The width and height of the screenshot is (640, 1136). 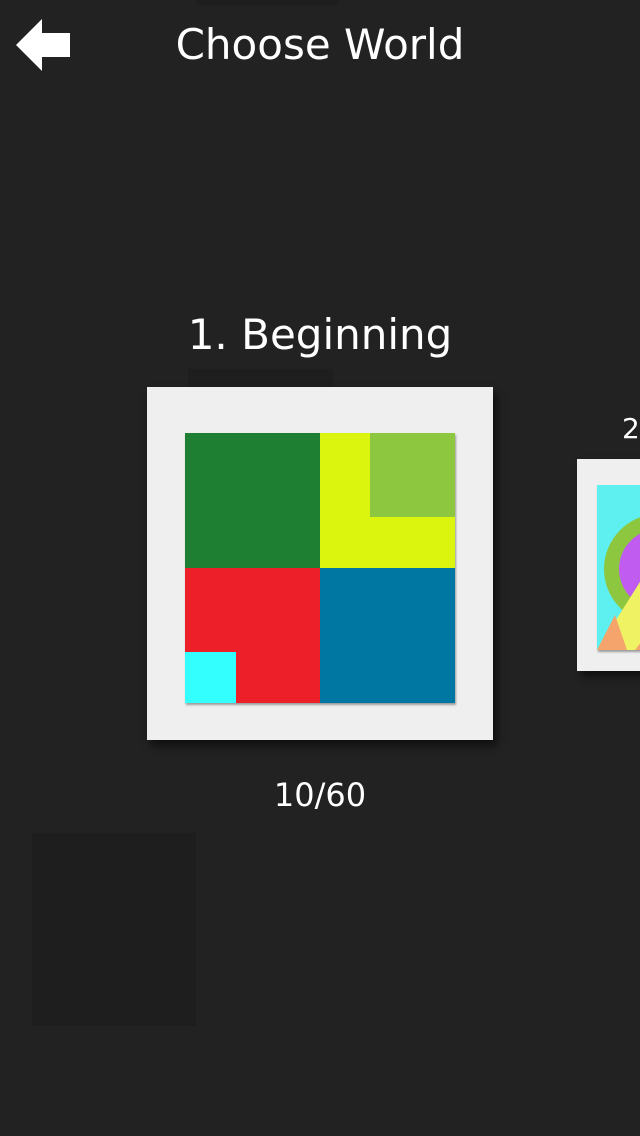 What do you see at coordinates (387, 635) in the screenshot?
I see `thumb-block-bottom-right` at bounding box center [387, 635].